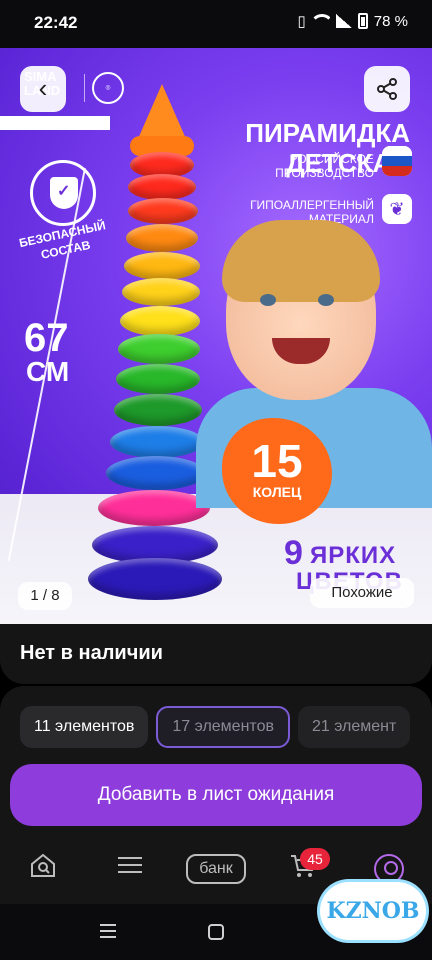  What do you see at coordinates (354, 727) in the screenshot?
I see `variant-chip-21: 21 элемент` at bounding box center [354, 727].